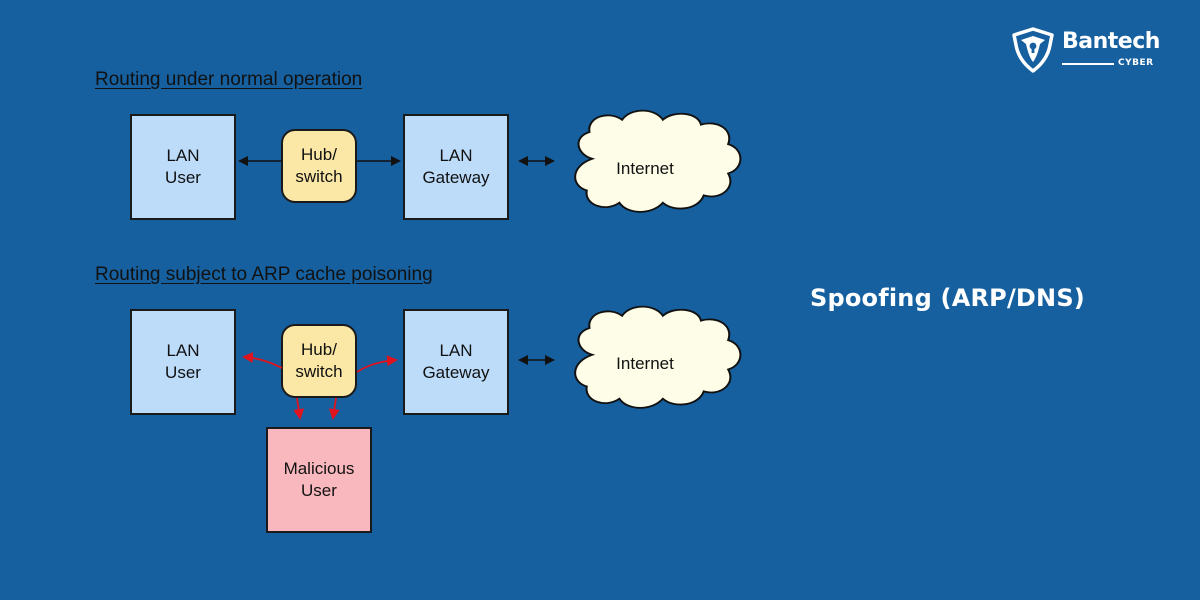 This screenshot has height=600, width=1200. What do you see at coordinates (262, 360) in the screenshot?
I see `poison-arrow-to-user` at bounding box center [262, 360].